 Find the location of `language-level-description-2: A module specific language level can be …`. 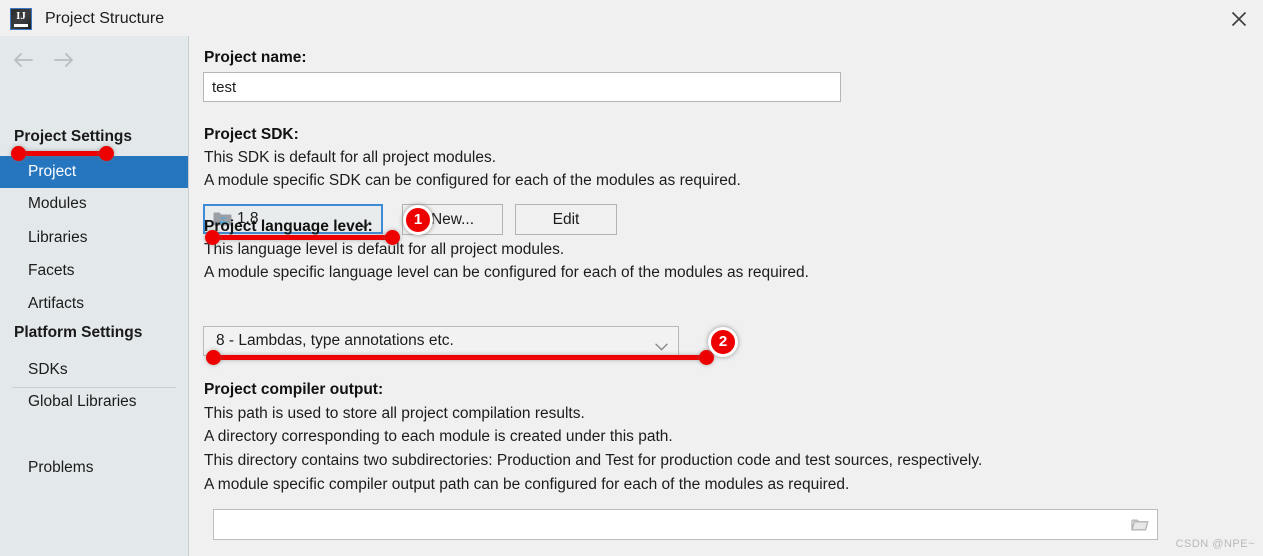

language-level-description-2: A module specific language level can be … is located at coordinates (506, 272).